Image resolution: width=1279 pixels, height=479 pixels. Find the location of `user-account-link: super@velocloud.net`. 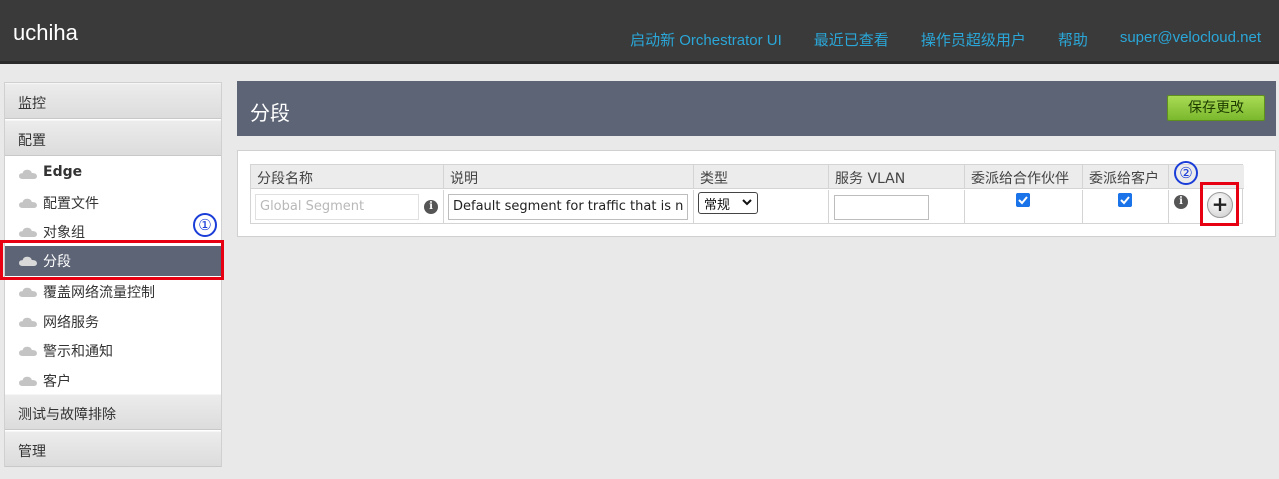

user-account-link: super@velocloud.net is located at coordinates (1190, 39).